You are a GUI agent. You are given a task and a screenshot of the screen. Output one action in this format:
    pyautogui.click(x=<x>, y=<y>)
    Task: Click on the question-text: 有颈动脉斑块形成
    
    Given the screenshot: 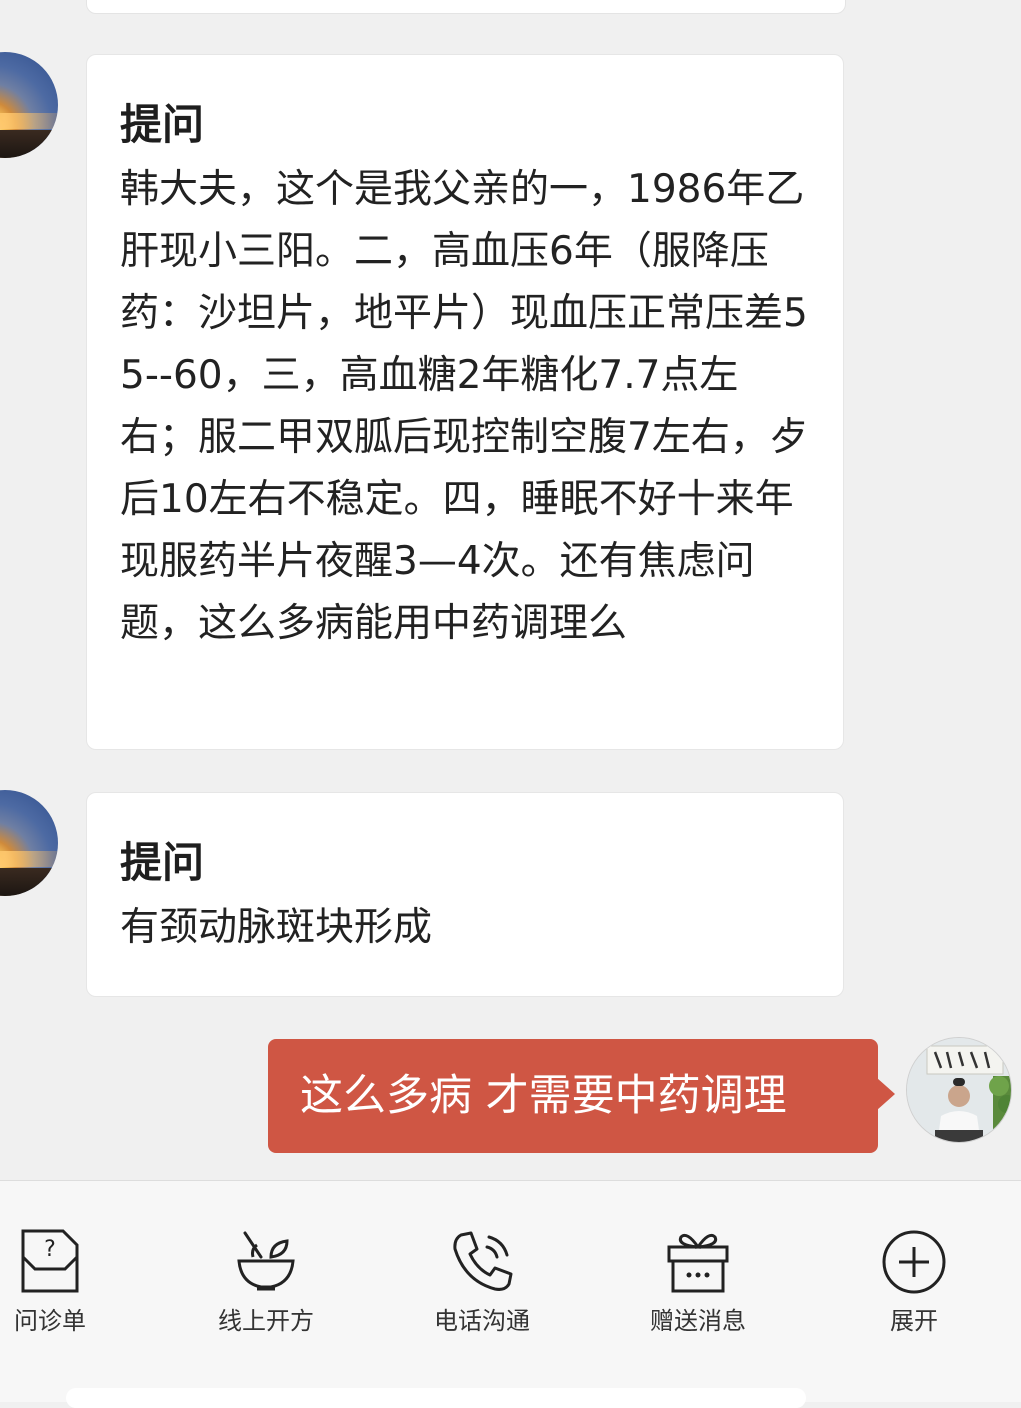 What is the action you would take?
    pyautogui.click(x=276, y=927)
    